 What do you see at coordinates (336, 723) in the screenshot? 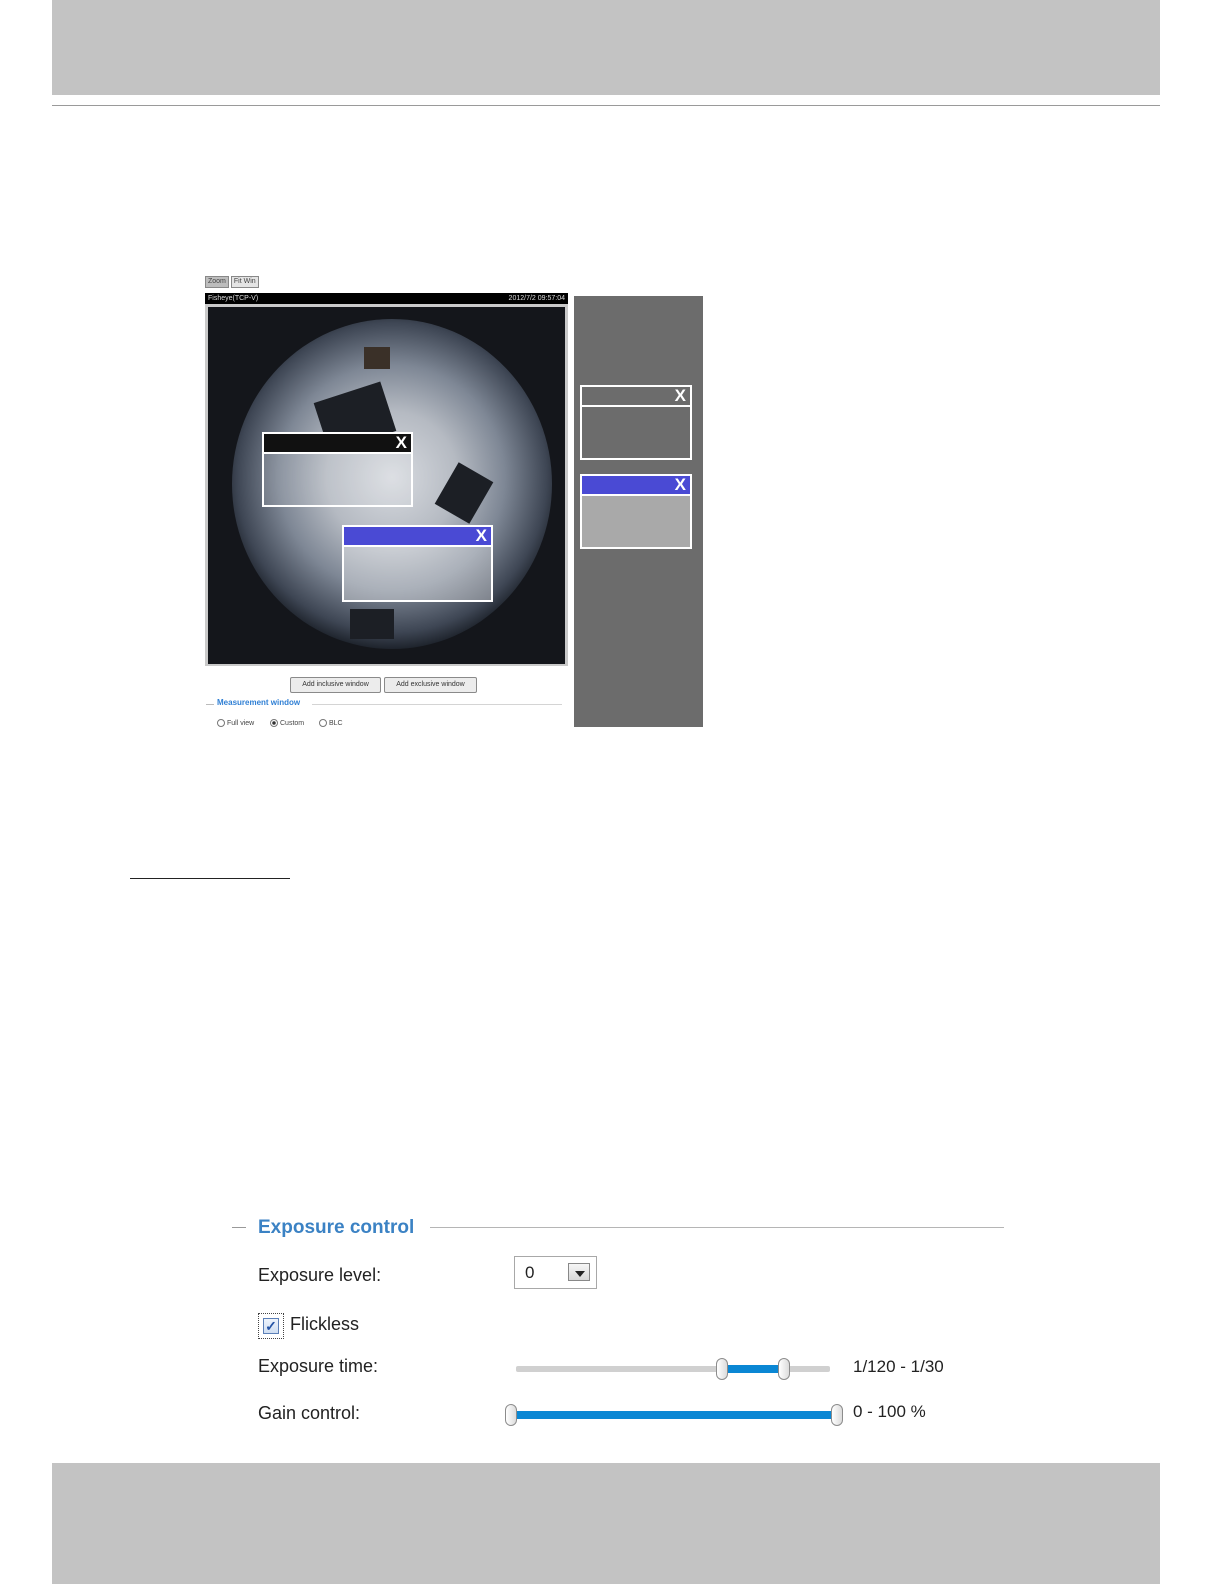
I see `radio-label: BLC` at bounding box center [336, 723].